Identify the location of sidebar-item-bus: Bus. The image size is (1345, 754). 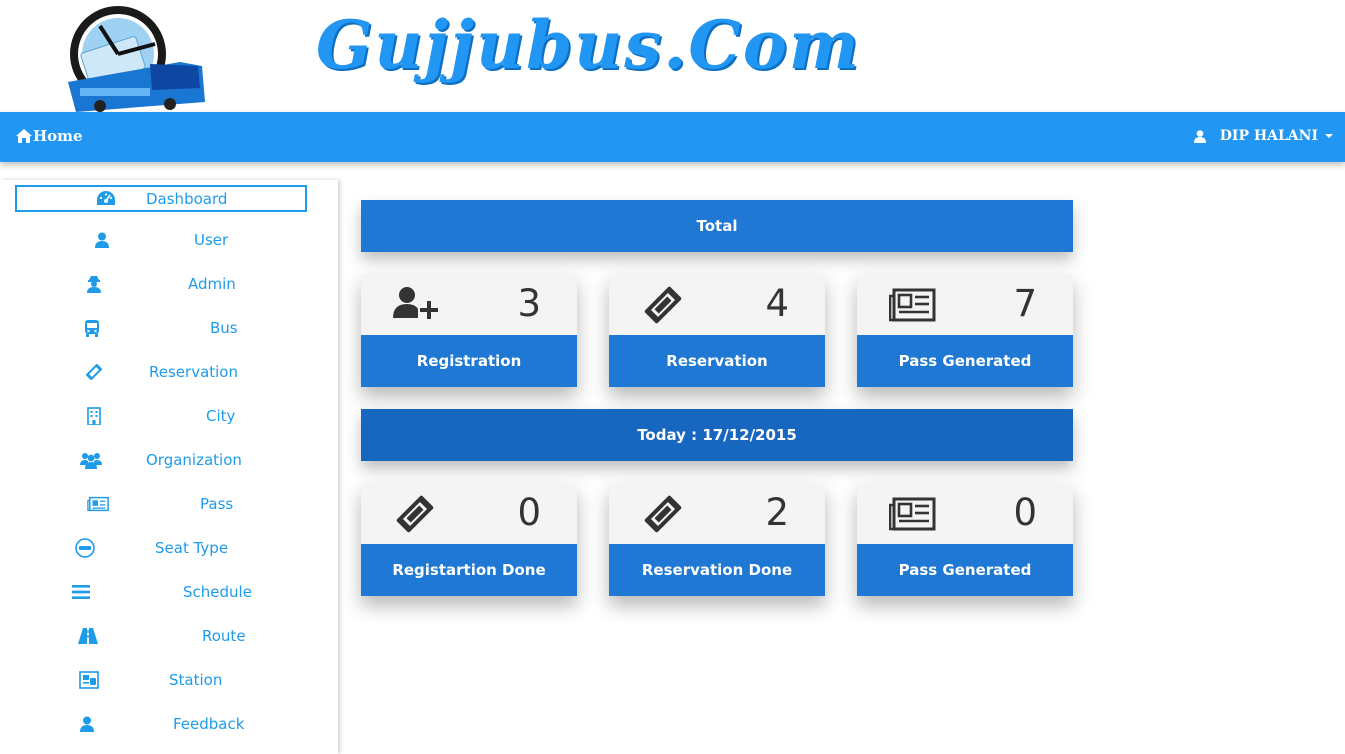
(169, 329).